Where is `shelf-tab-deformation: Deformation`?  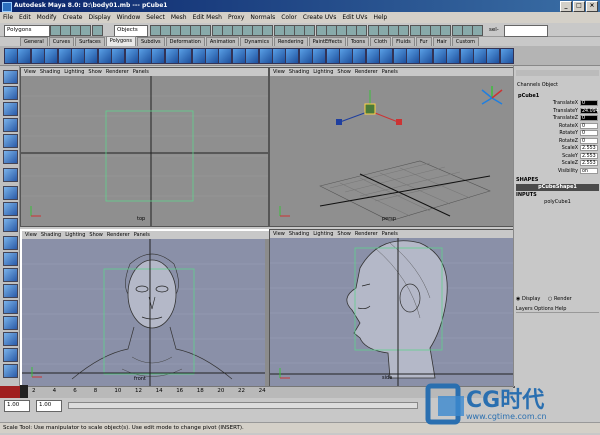 shelf-tab-deformation: Deformation is located at coordinates (185, 41).